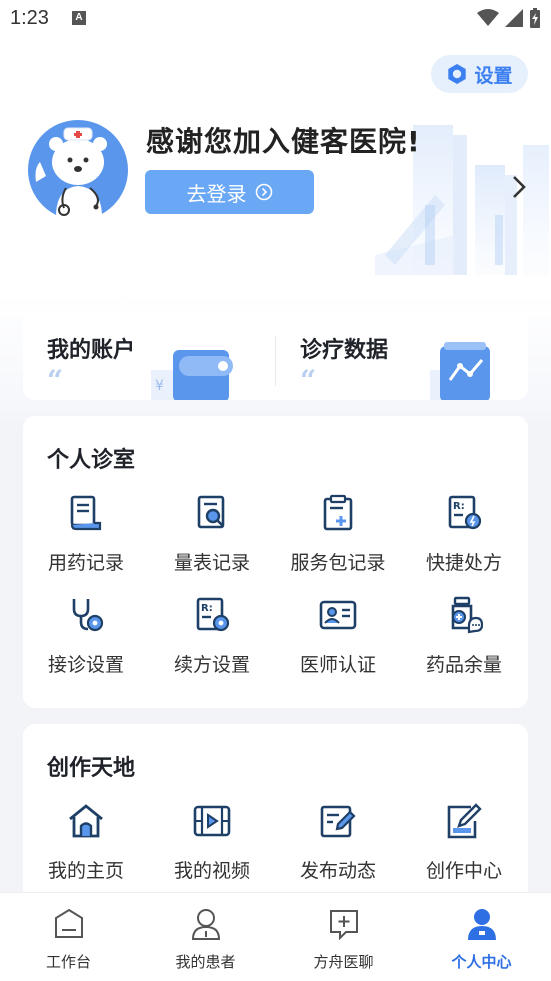 Image resolution: width=551 pixels, height=981 pixels. Describe the element at coordinates (343, 962) in the screenshot. I see `tab-label: 方舟医聊` at that location.